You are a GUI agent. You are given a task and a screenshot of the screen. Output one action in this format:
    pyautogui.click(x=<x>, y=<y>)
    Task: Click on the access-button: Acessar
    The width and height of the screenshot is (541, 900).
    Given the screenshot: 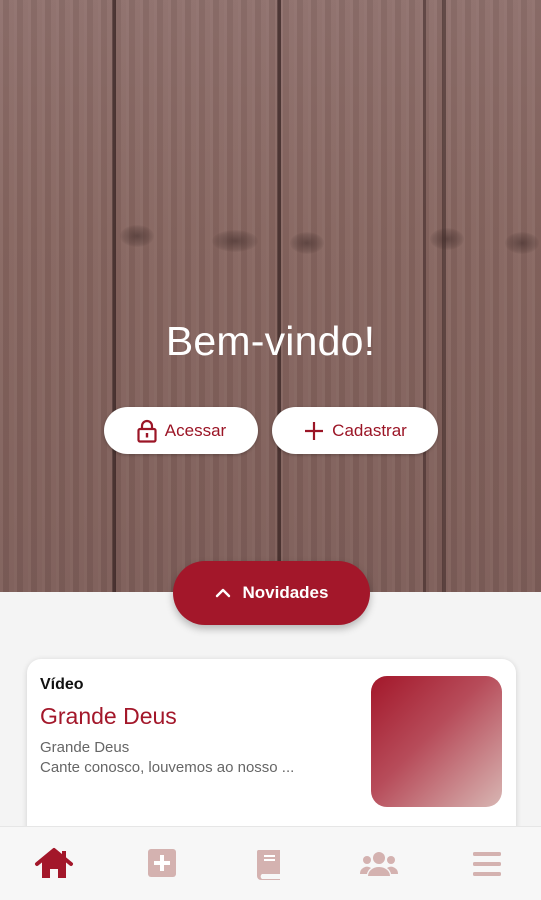 What is the action you would take?
    pyautogui.click(x=181, y=430)
    